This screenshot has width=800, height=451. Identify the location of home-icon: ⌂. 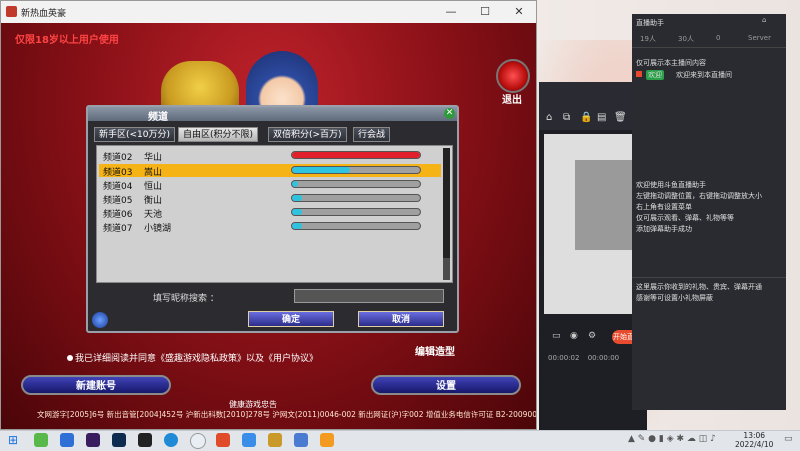
(549, 117).